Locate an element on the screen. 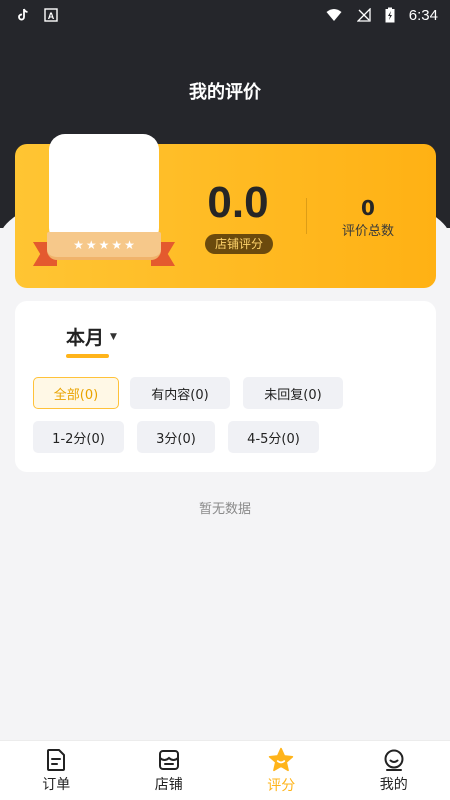  nav-profile: 我的 is located at coordinates (394, 770).